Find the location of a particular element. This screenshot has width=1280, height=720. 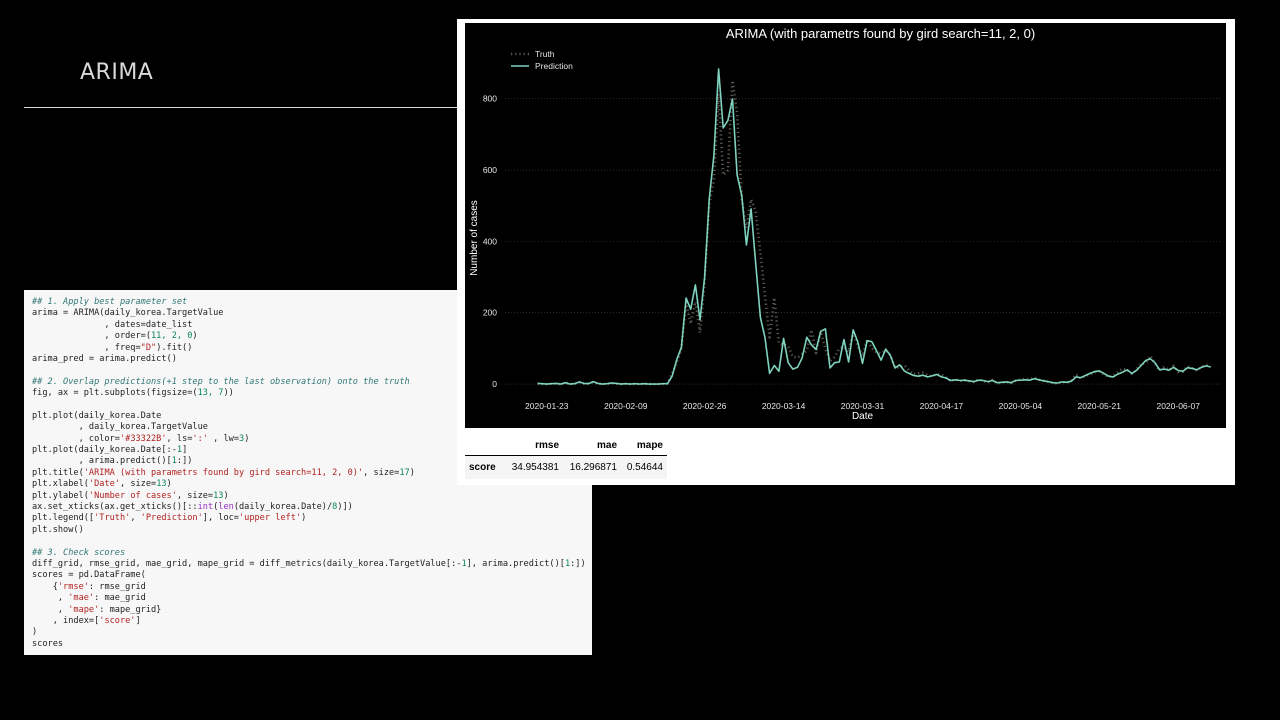

code-token: , dates=date_list is located at coordinates (112, 324).